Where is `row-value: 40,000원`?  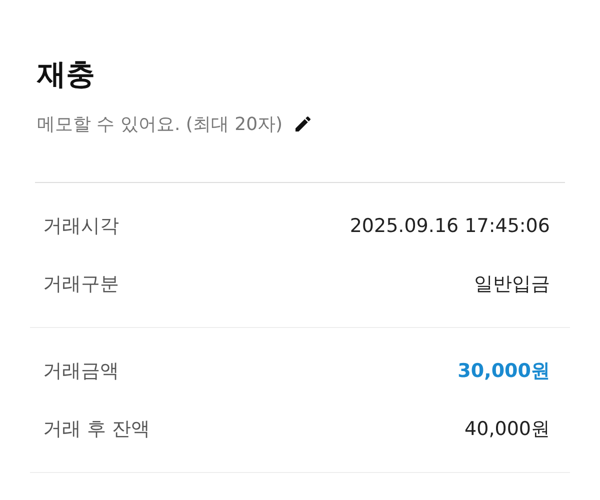 row-value: 40,000원 is located at coordinates (507, 429).